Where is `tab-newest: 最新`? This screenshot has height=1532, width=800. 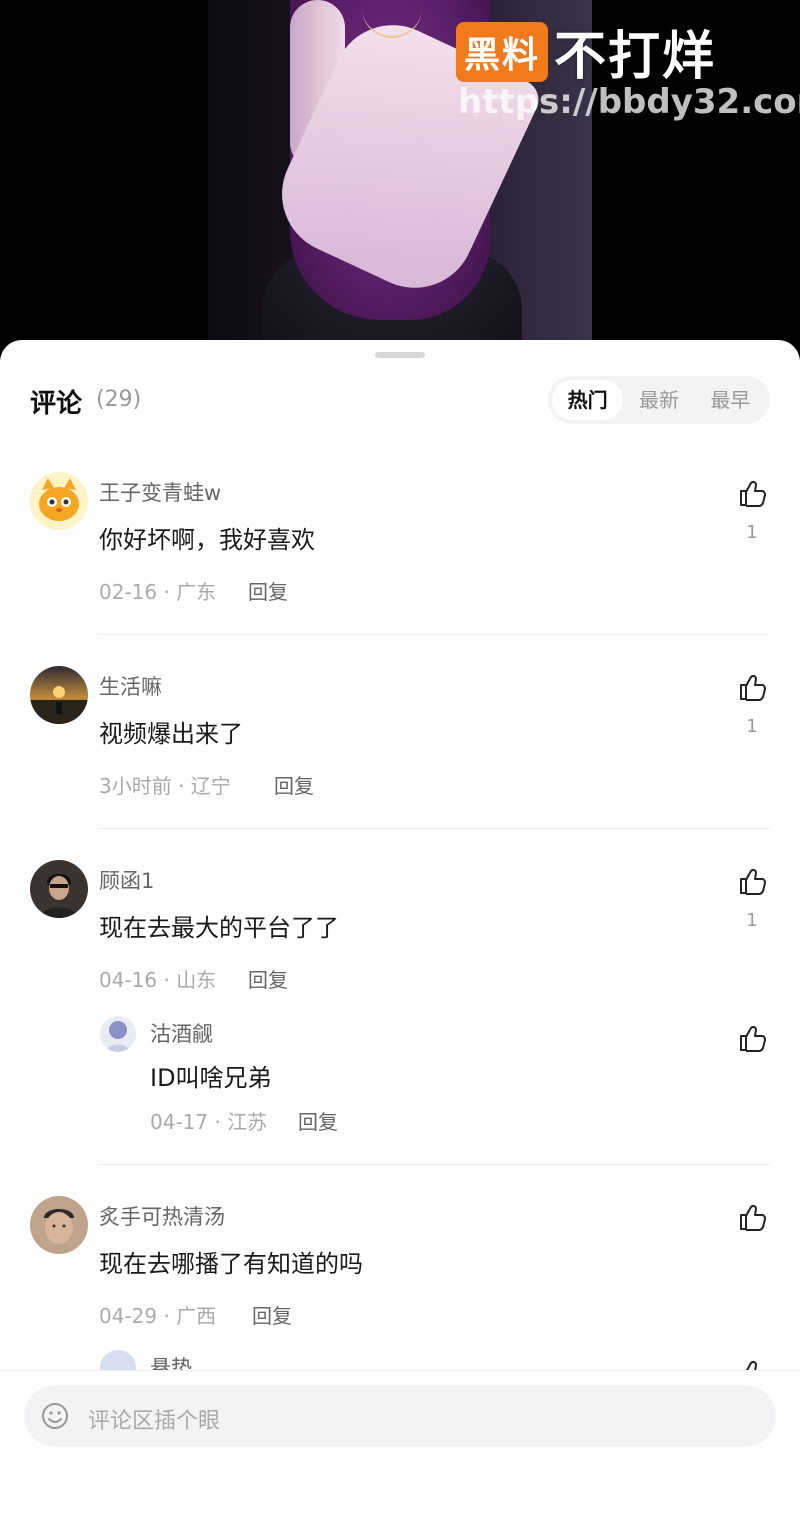
tab-newest: 最新 is located at coordinates (658, 400).